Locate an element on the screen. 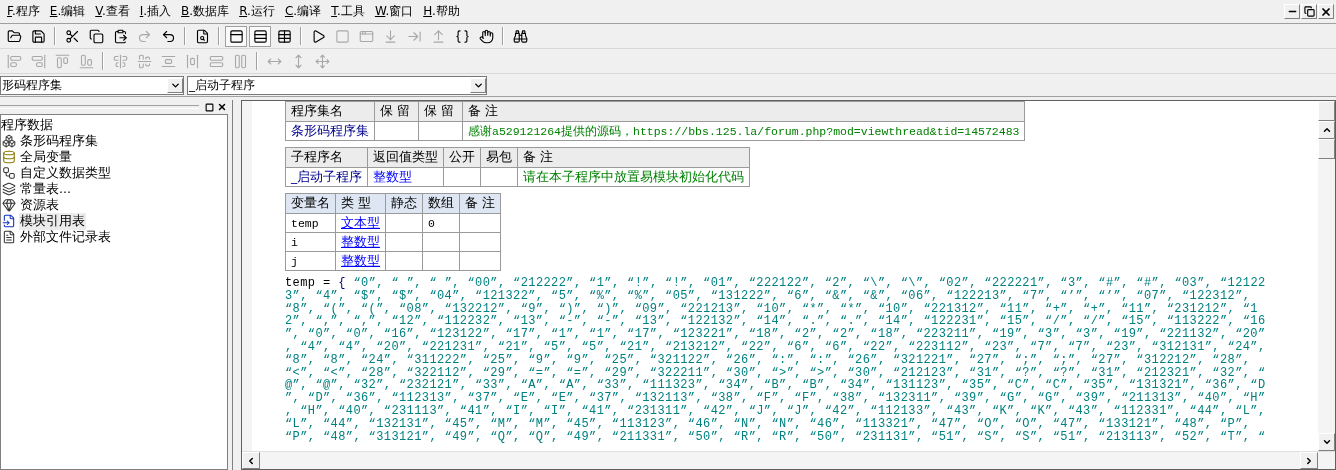 Image resolution: width=1336 pixels, height=470 pixels. maximize-icon is located at coordinates (209, 107).